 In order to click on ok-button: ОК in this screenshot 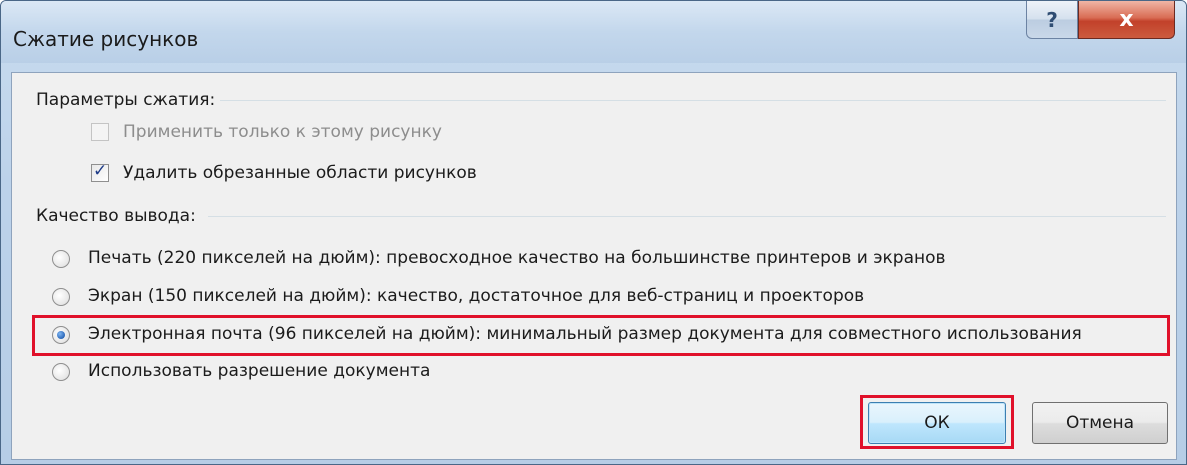, I will do `click(937, 423)`.